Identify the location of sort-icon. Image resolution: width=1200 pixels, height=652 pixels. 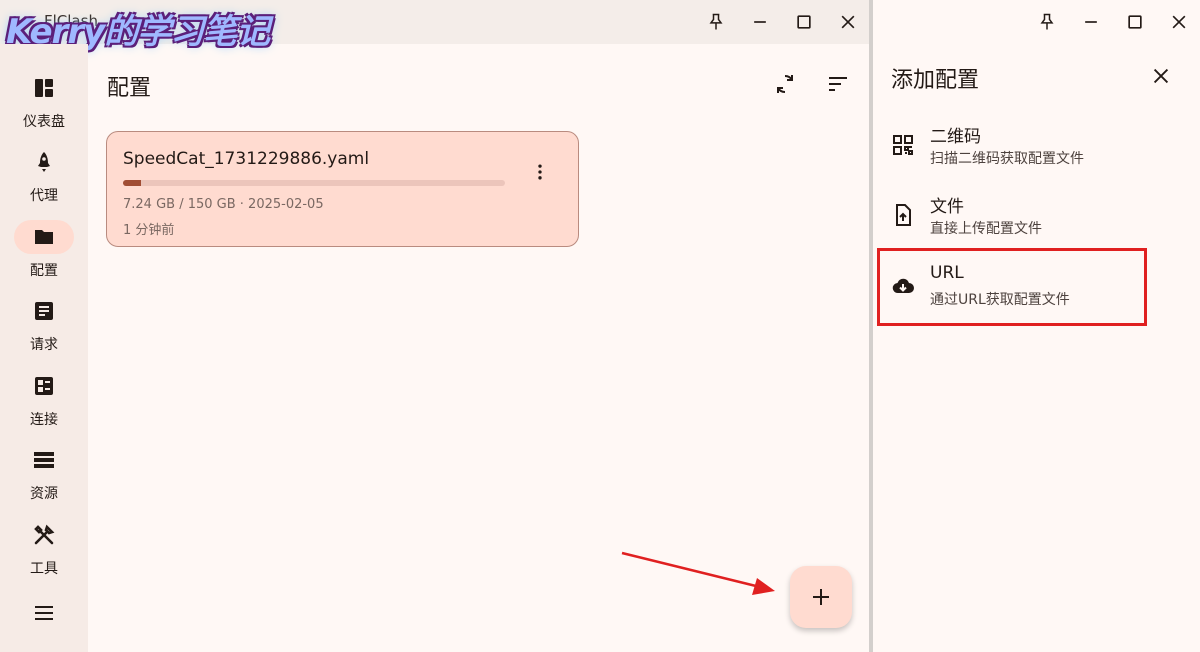
(838, 84).